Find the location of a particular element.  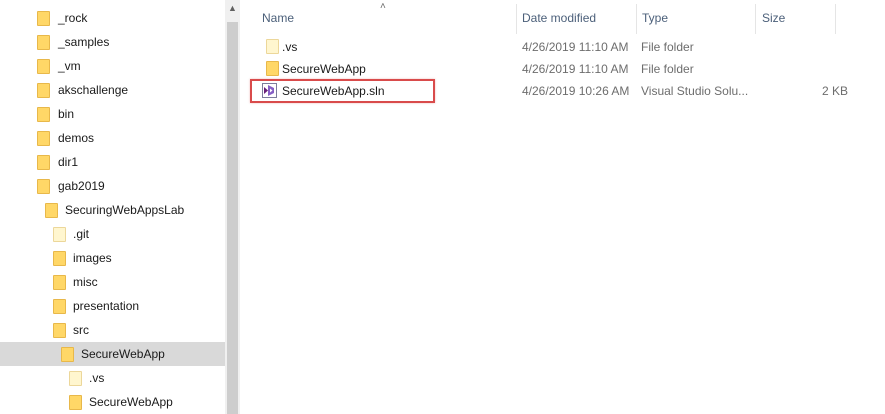

nav-item-securewebapp-child: SecureWebApp is located at coordinates (112, 402).